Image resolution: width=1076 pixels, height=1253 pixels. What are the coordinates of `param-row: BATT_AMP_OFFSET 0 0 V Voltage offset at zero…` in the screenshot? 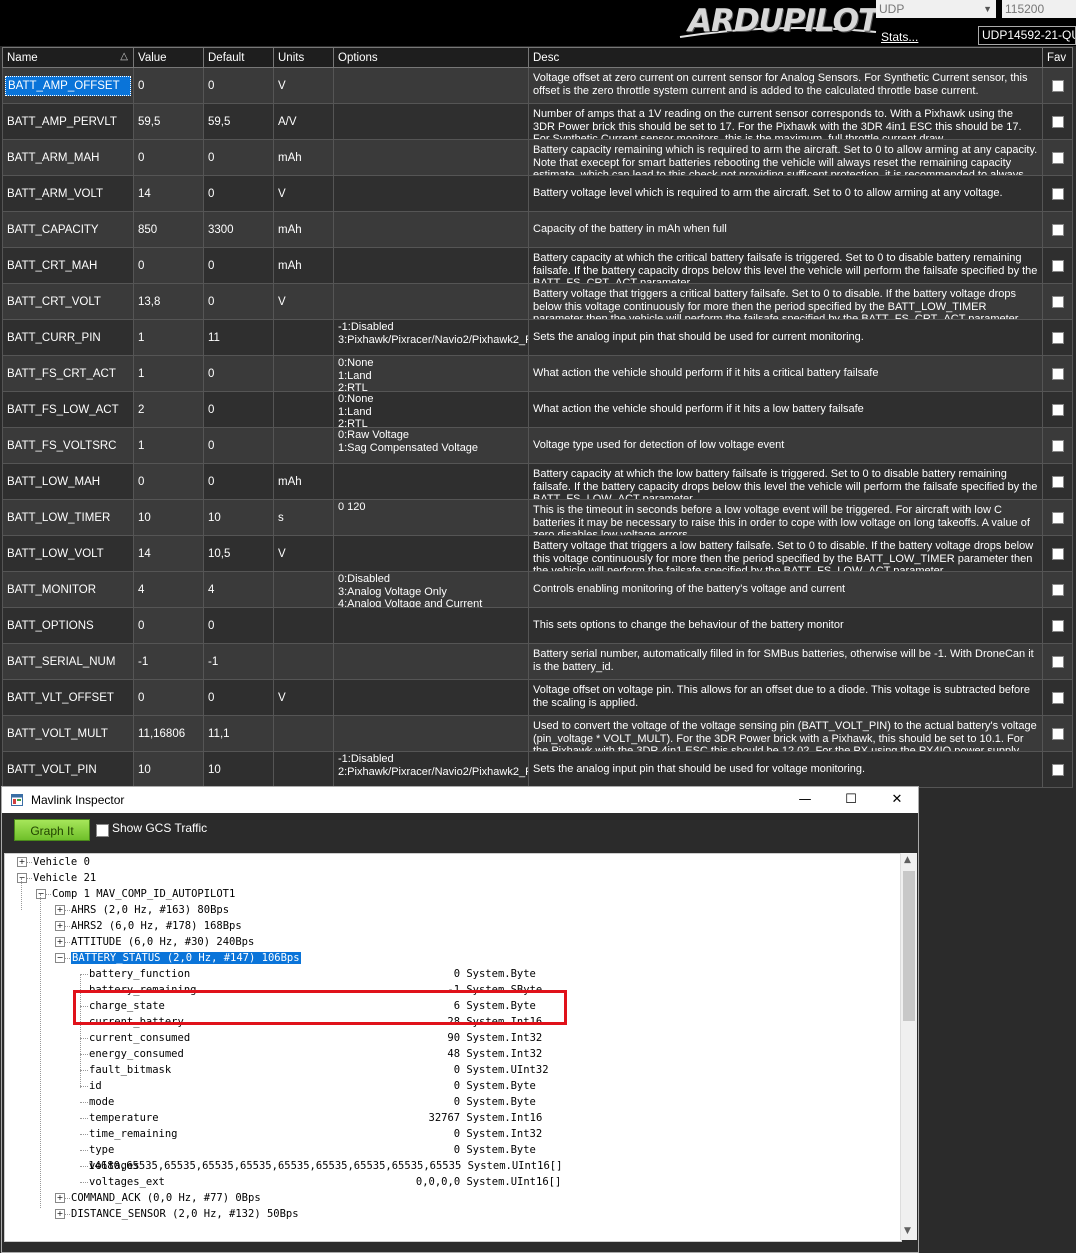 It's located at (536, 86).